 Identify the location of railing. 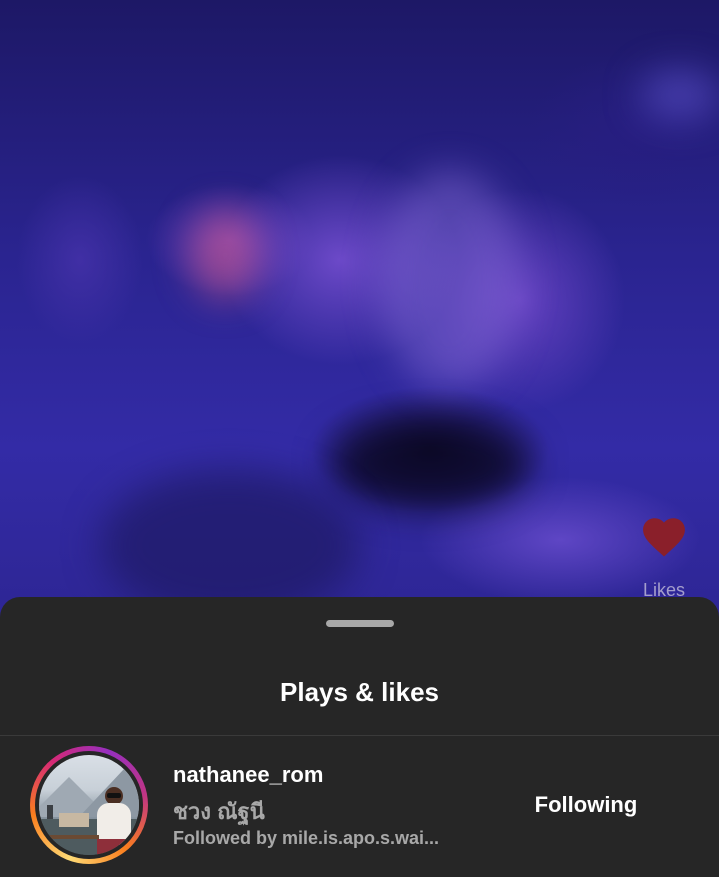
(69, 837).